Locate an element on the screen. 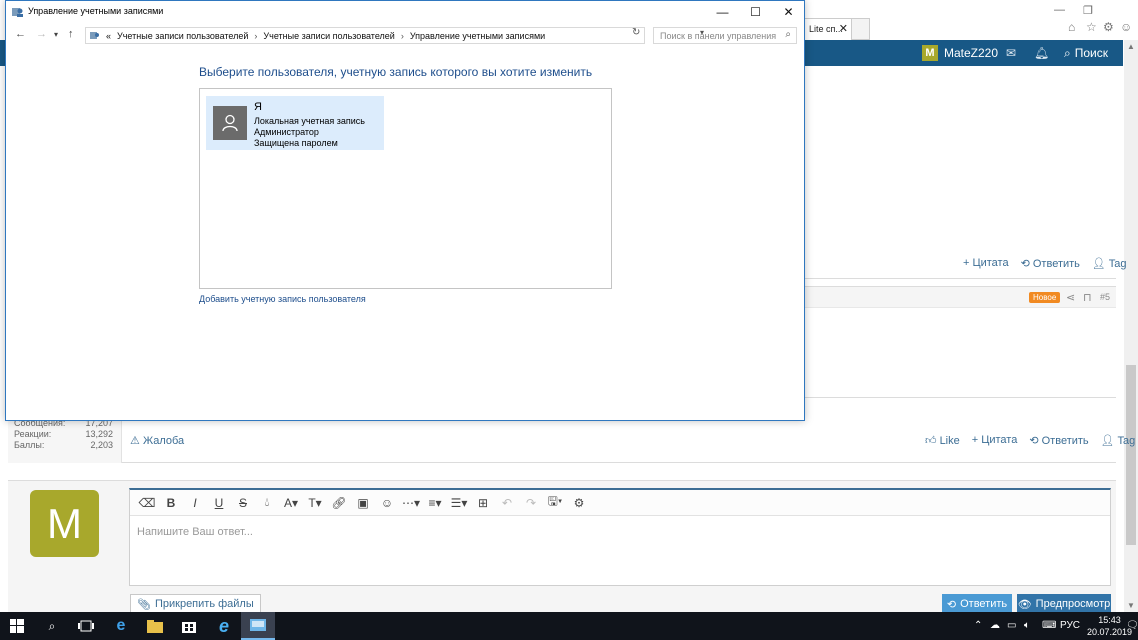 This screenshot has height=640, width=1138. align-icon: ≡▾ is located at coordinates (435, 503).